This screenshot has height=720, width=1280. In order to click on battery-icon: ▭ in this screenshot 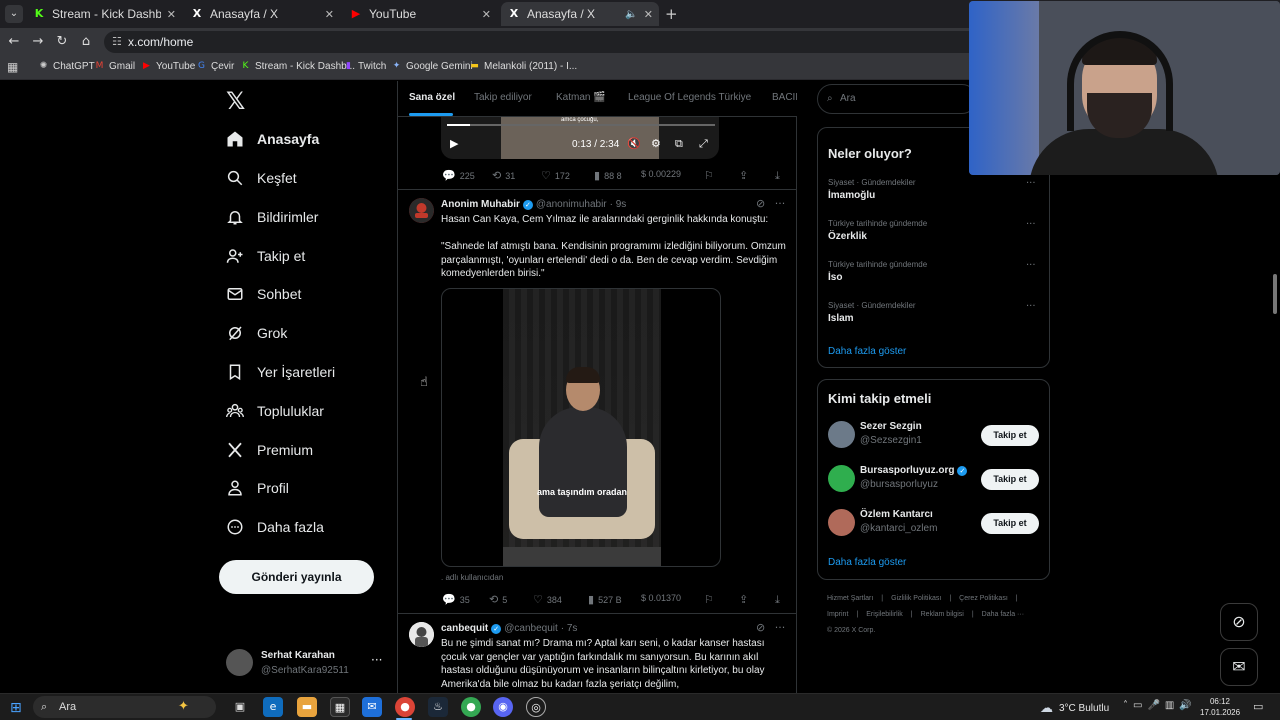, I will do `click(1140, 705)`.